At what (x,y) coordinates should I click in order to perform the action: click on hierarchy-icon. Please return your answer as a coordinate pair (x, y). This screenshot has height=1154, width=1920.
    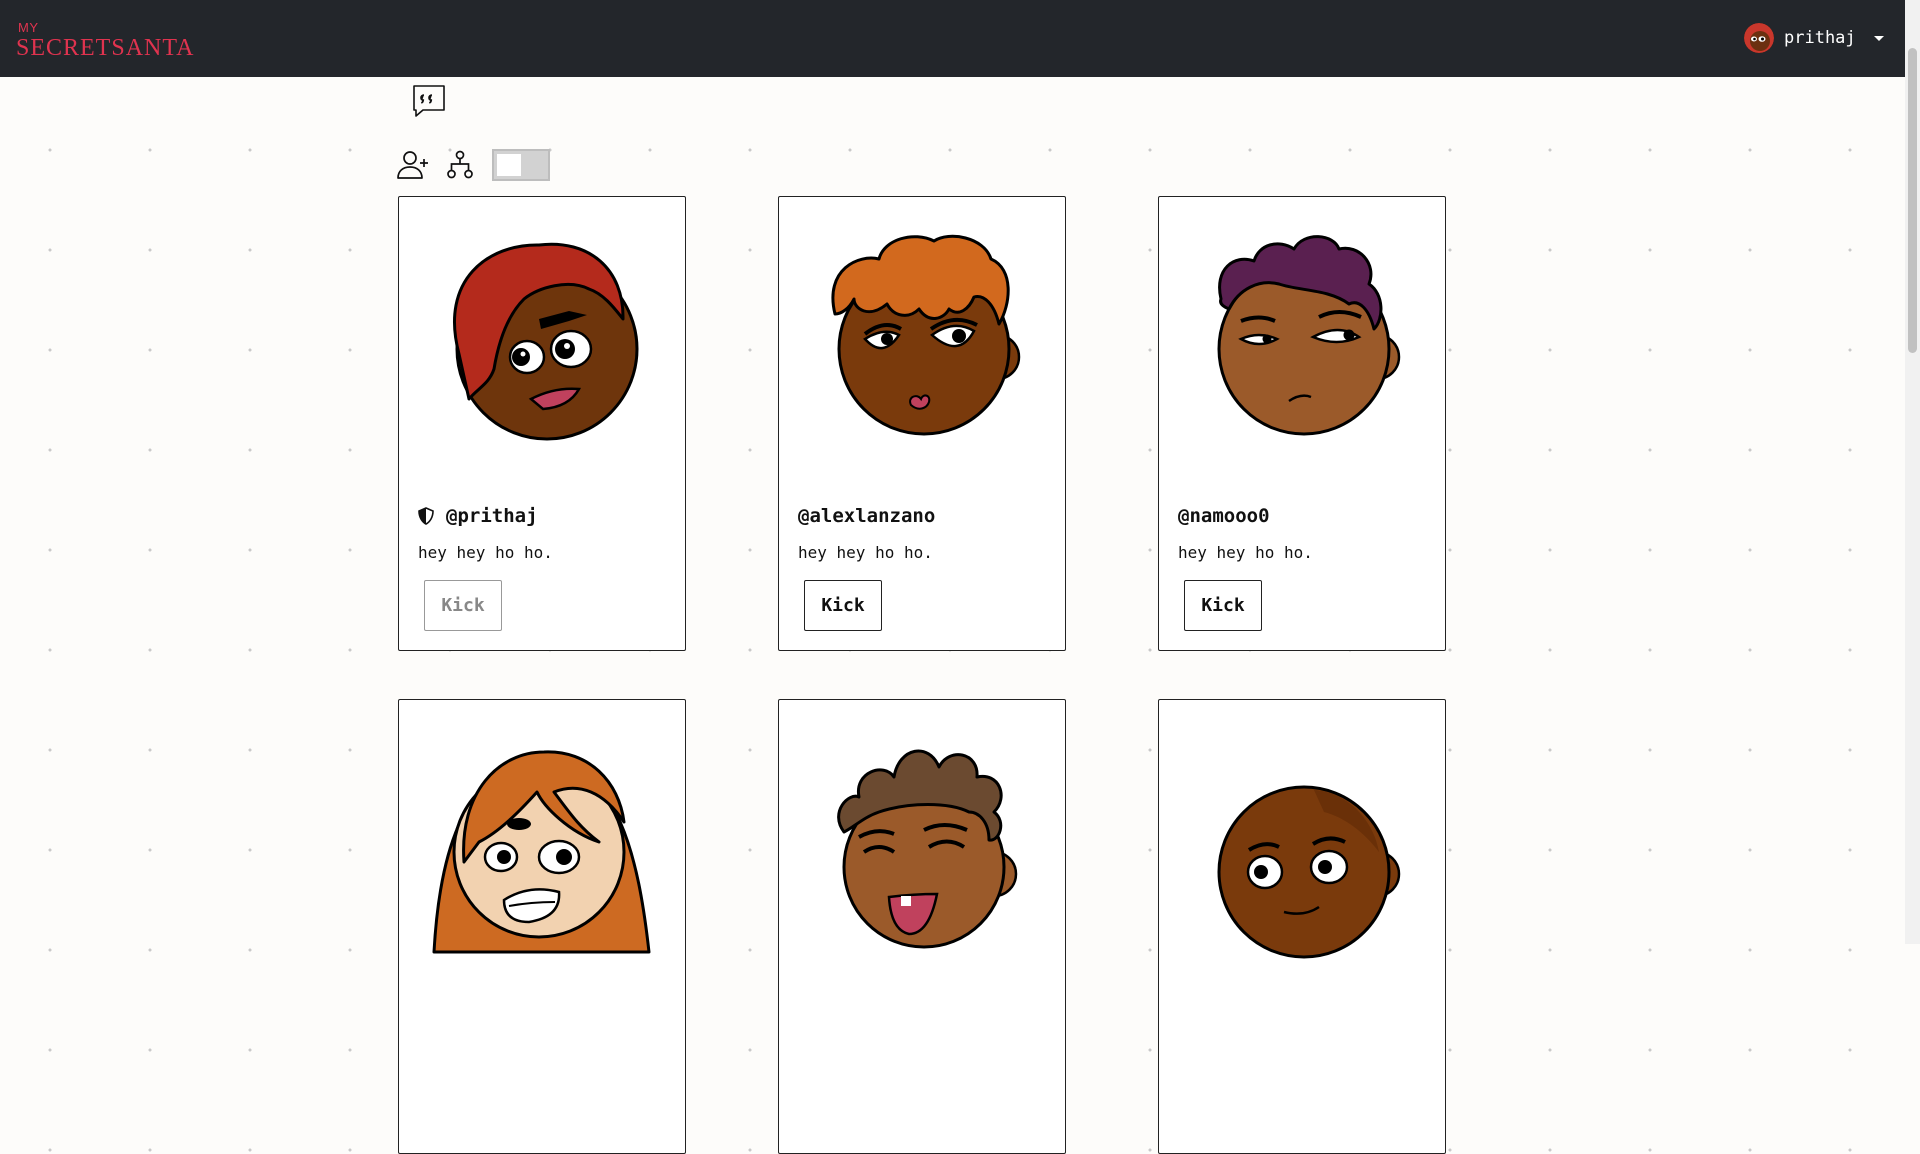
    Looking at the image, I should click on (460, 165).